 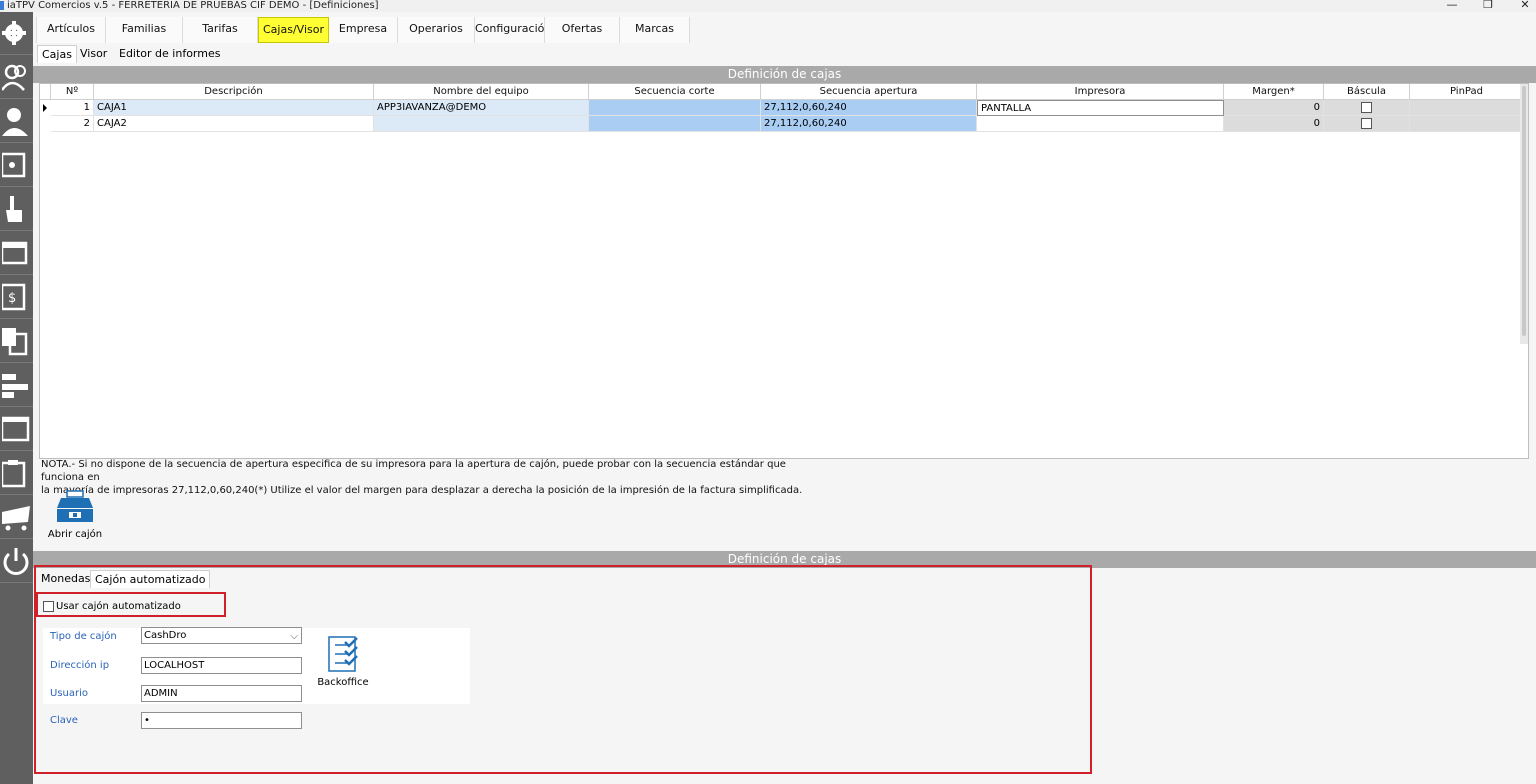 I want to click on grid-scrollbar-thumb, so click(x=1524, y=211).